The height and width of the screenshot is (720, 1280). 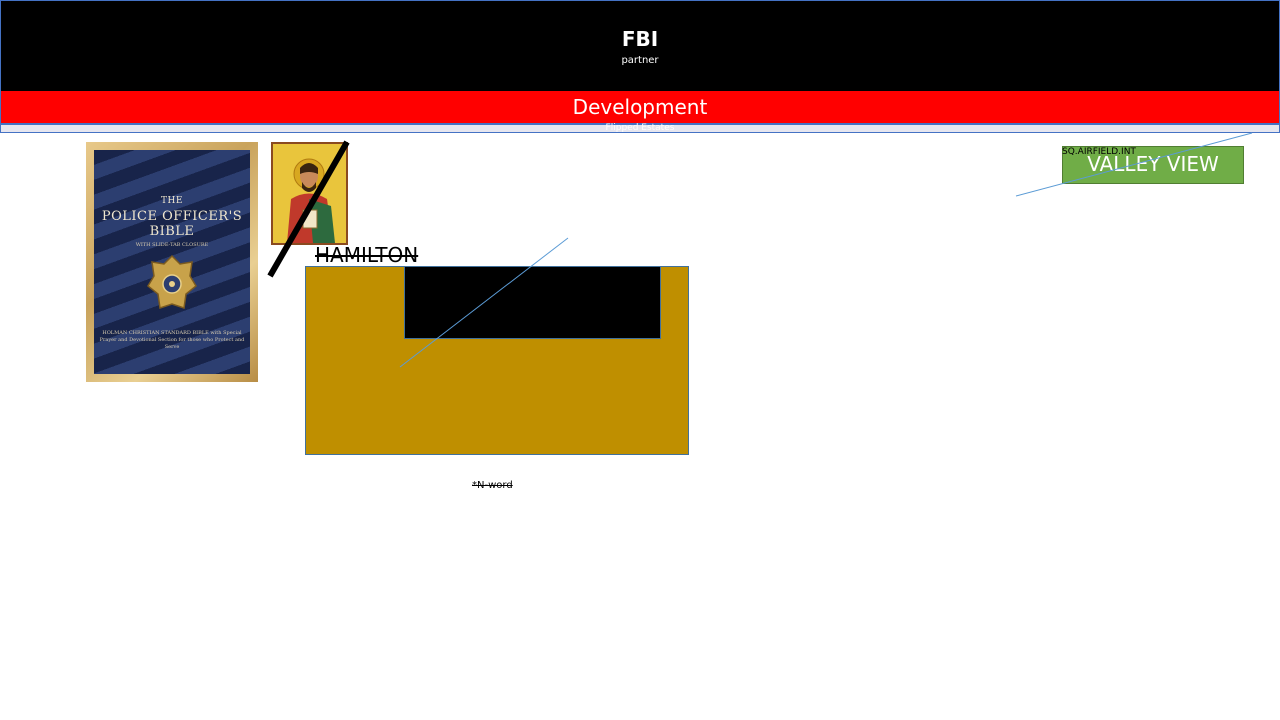 I want to click on book-title: THE POLICE OFFICER'S BIBLE, so click(x=172, y=216).